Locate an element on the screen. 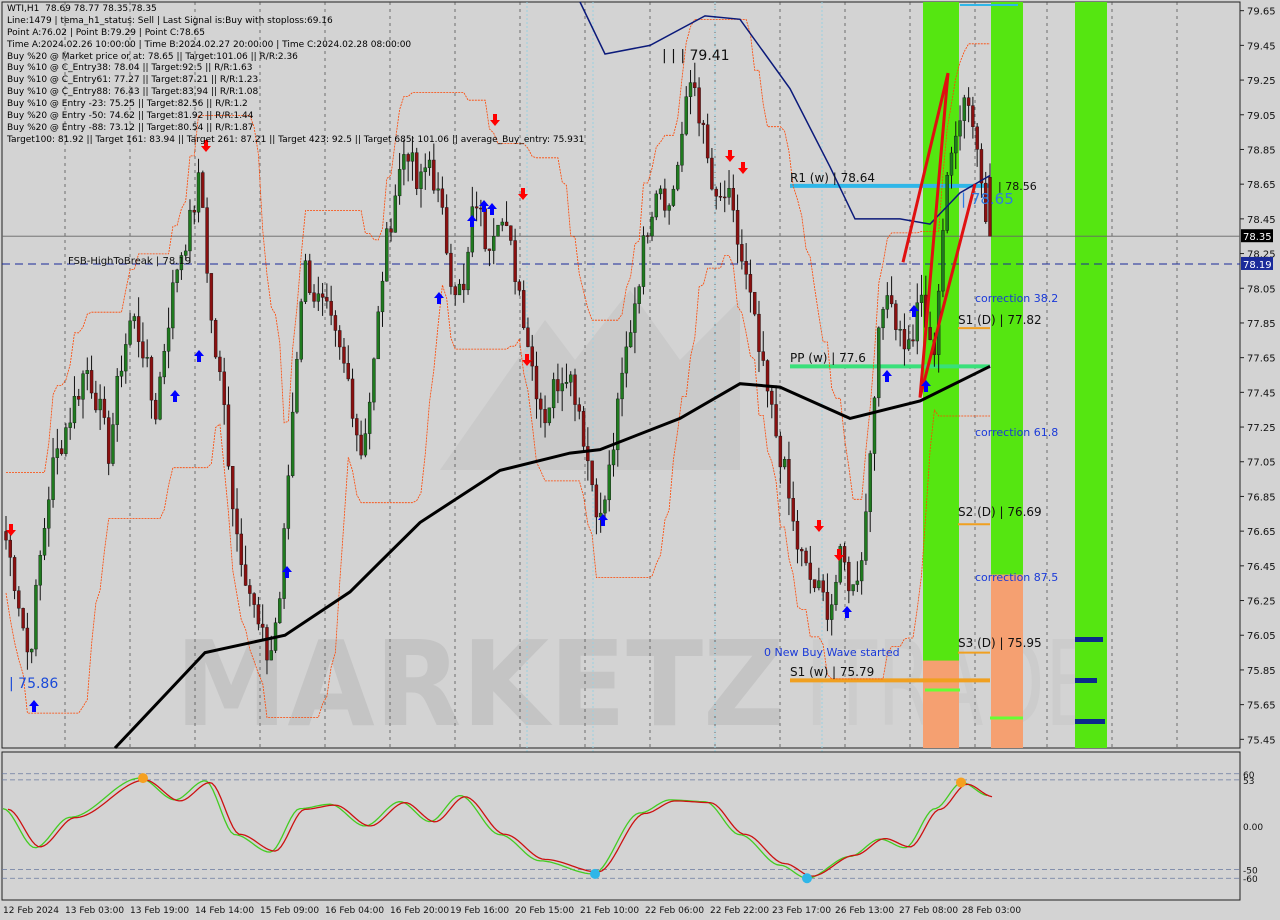 This screenshot has height=920, width=1280. time-tick-label: 13 Feb 19:00 is located at coordinates (159, 911).